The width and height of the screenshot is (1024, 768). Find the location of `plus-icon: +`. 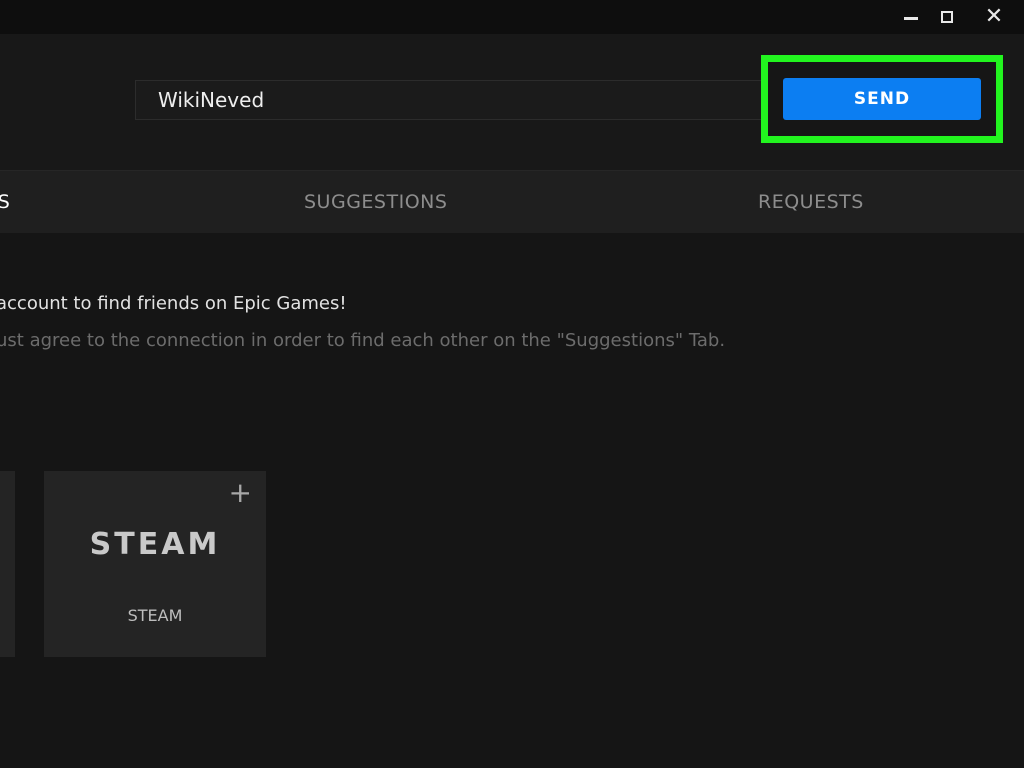

plus-icon: + is located at coordinates (240, 493).